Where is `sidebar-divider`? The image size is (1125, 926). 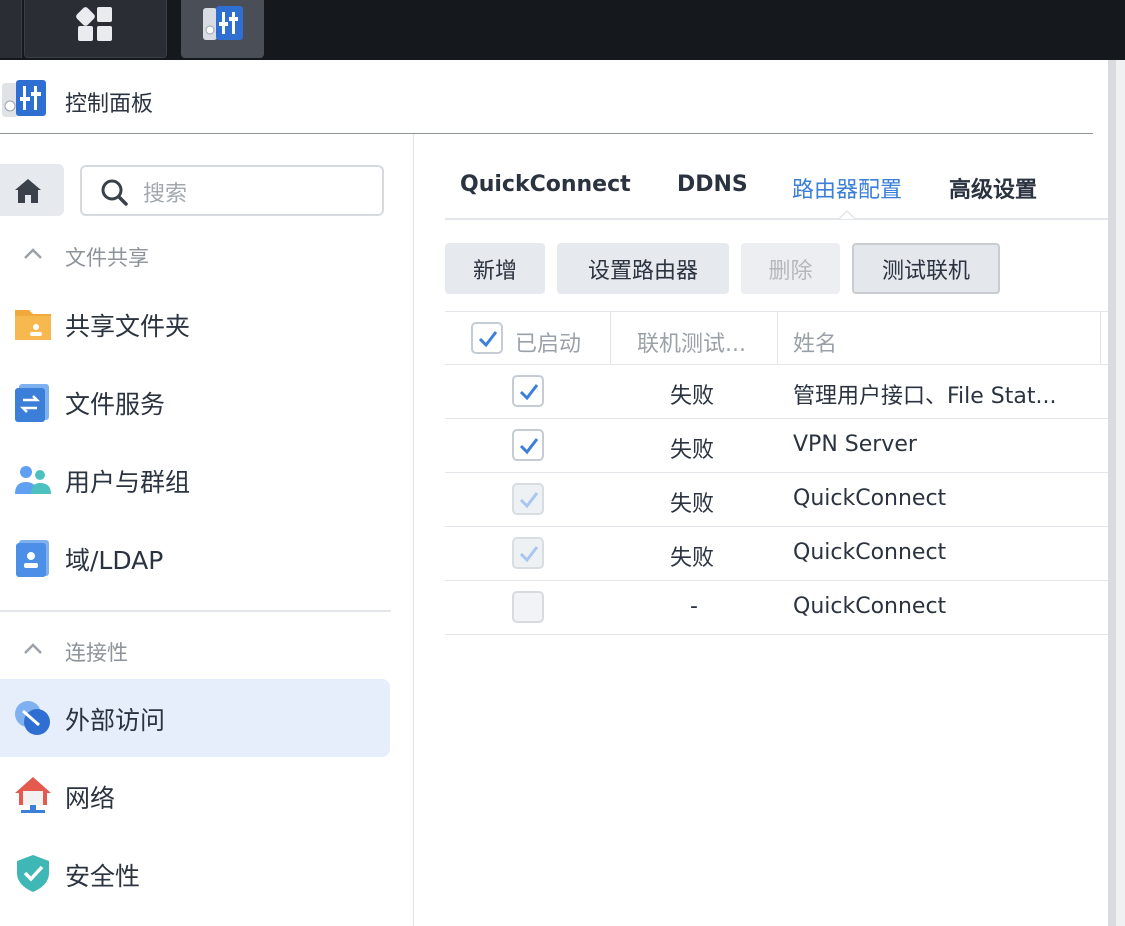 sidebar-divider is located at coordinates (195, 611).